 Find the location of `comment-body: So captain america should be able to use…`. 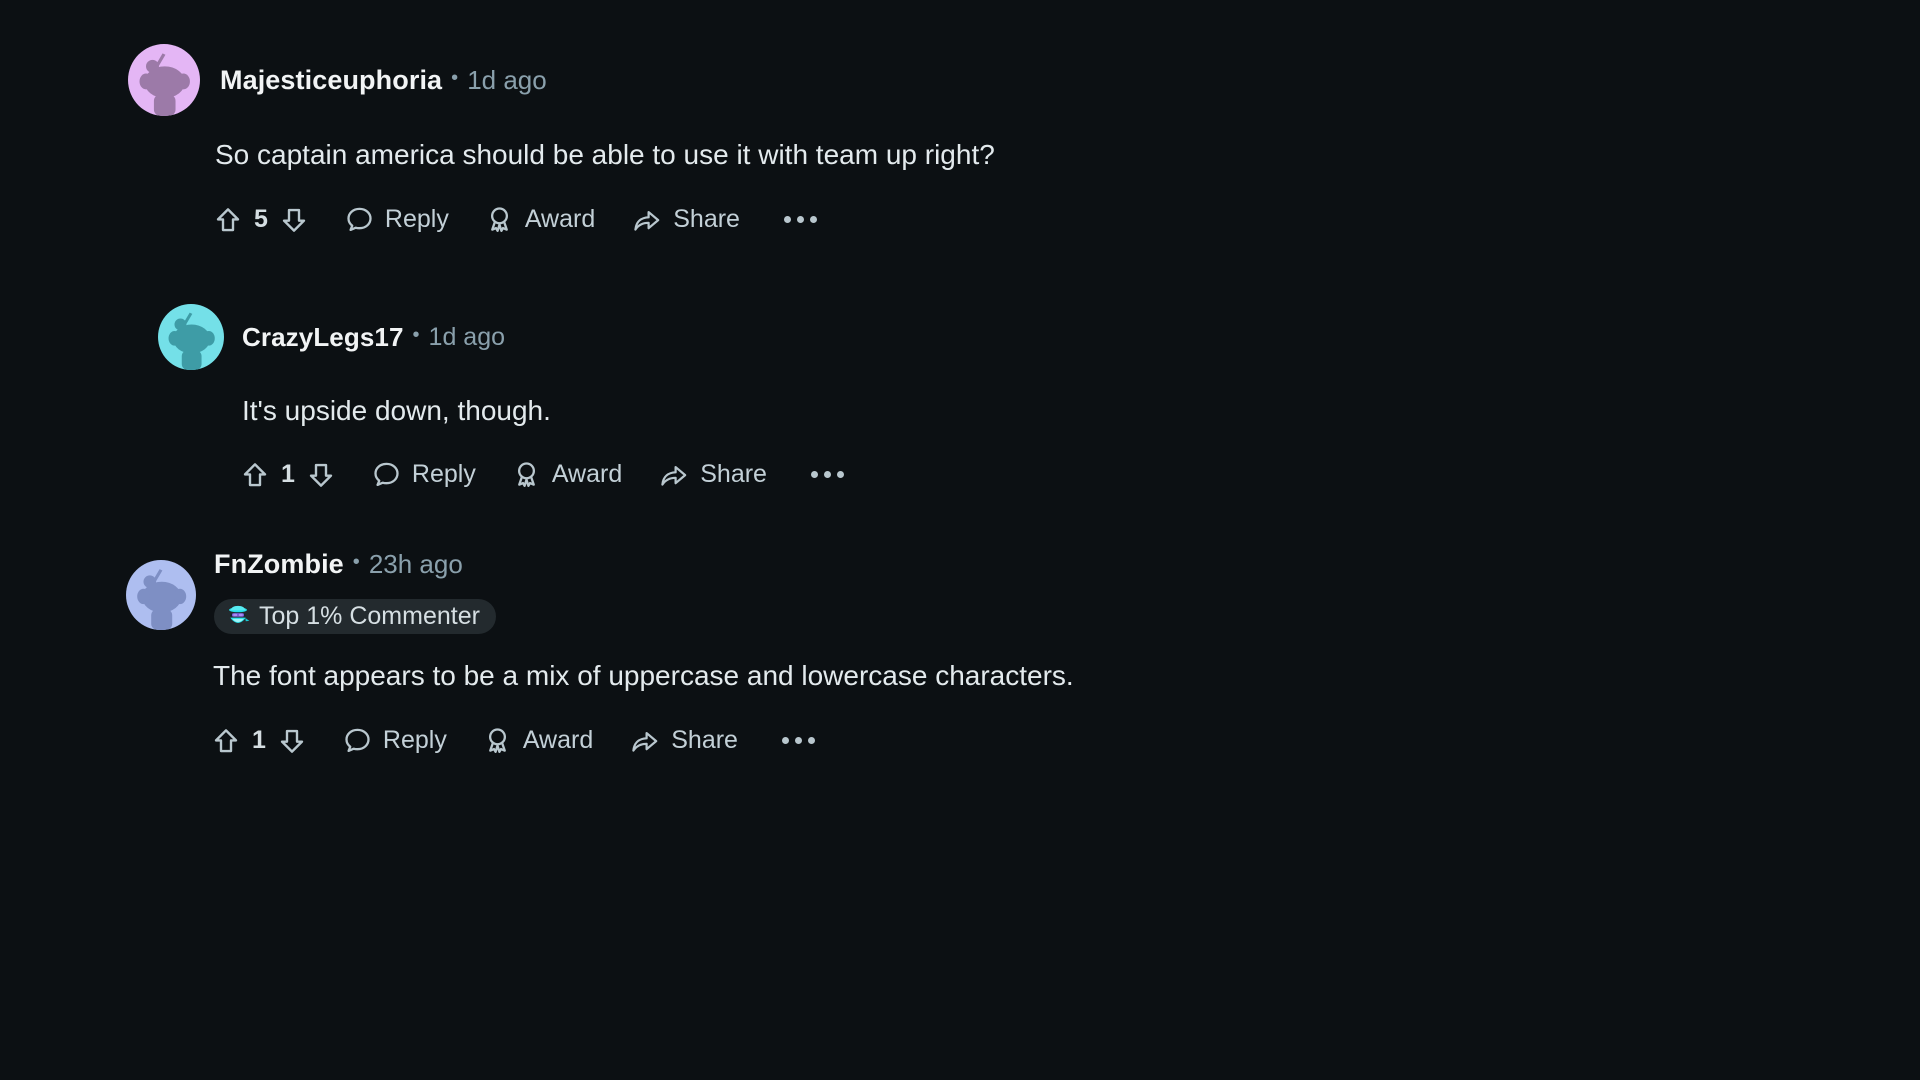

comment-body: So captain america should be able to use… is located at coordinates (605, 154).